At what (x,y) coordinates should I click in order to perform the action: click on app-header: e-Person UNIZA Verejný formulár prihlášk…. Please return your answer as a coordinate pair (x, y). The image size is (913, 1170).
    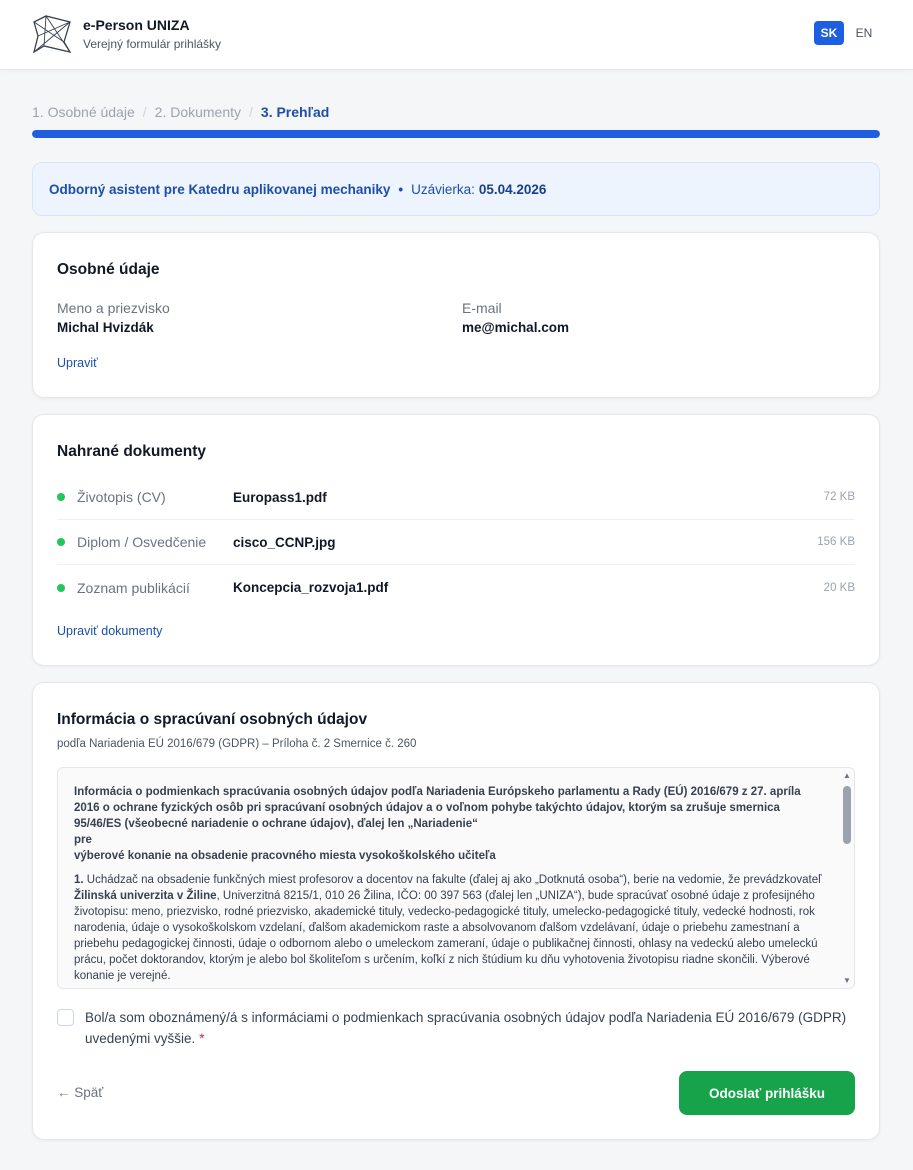
    Looking at the image, I should click on (456, 35).